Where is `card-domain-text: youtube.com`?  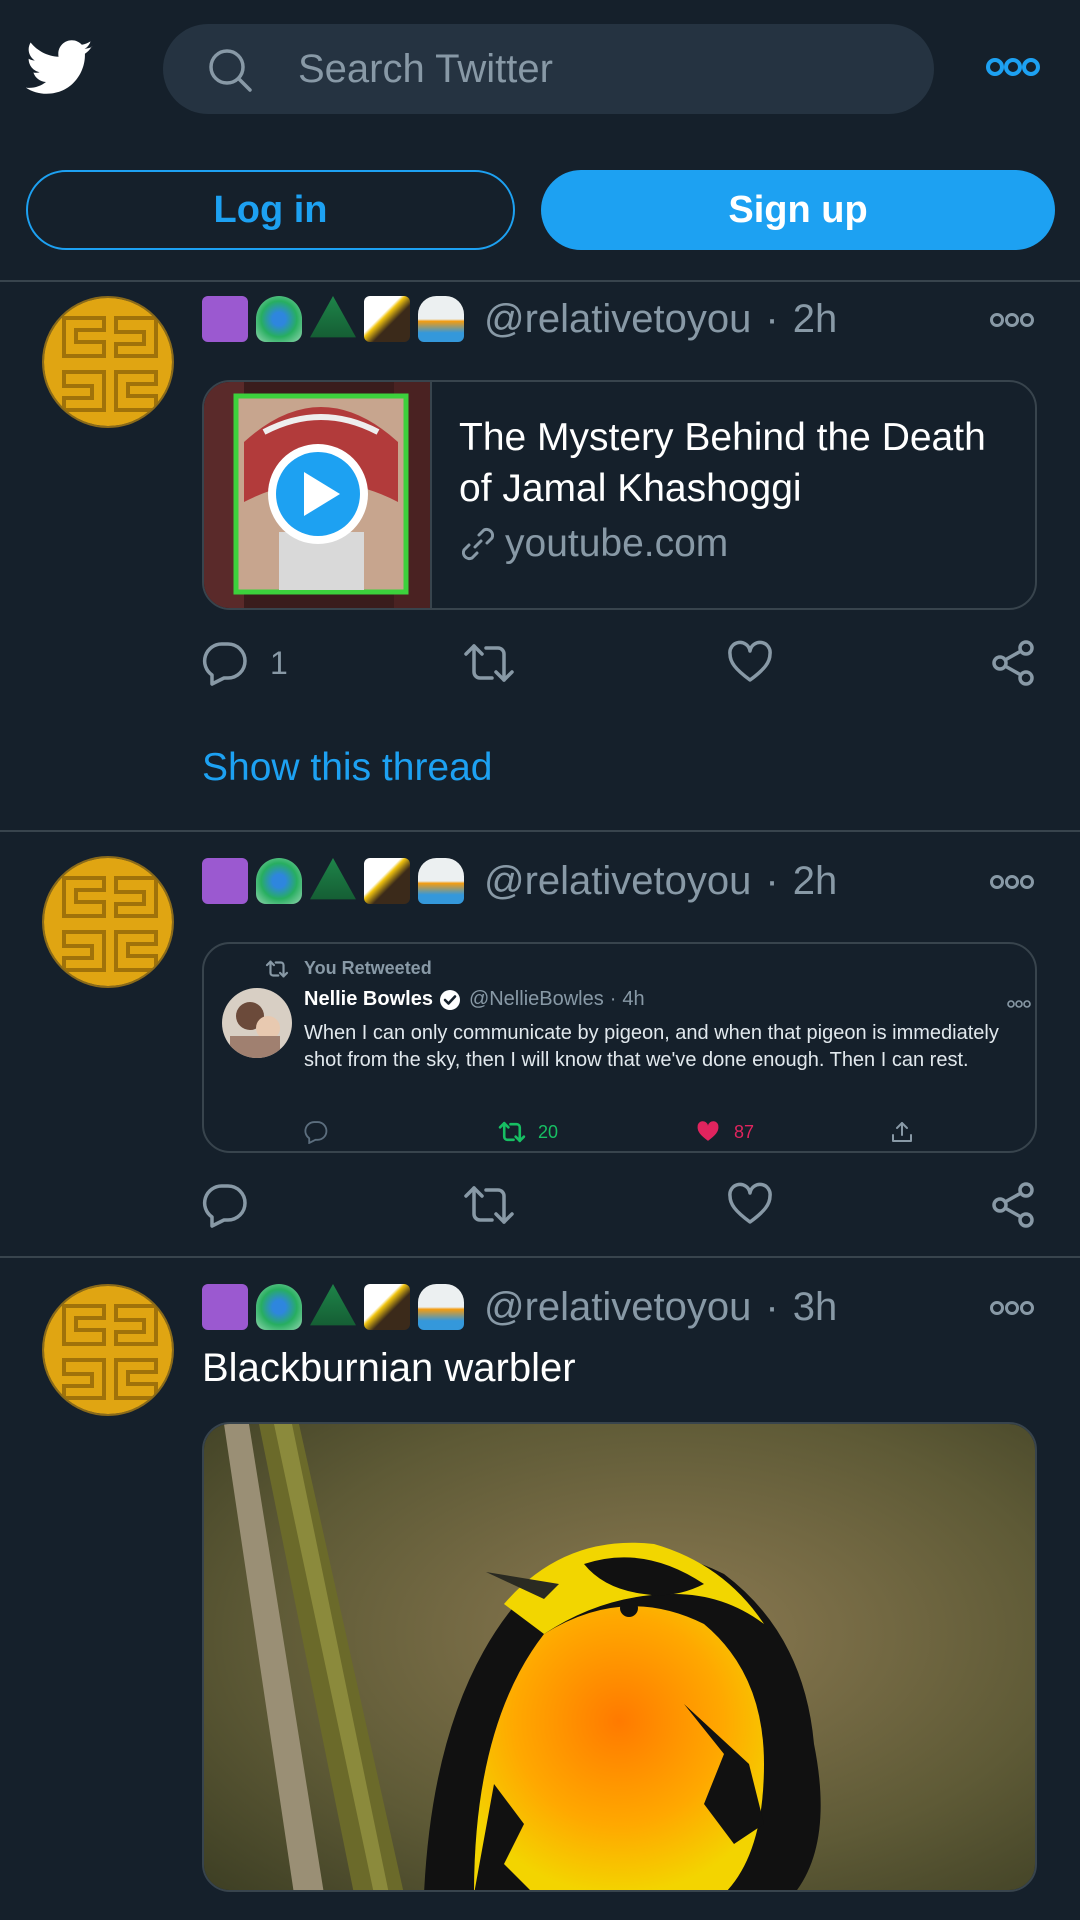 card-domain-text: youtube.com is located at coordinates (617, 543).